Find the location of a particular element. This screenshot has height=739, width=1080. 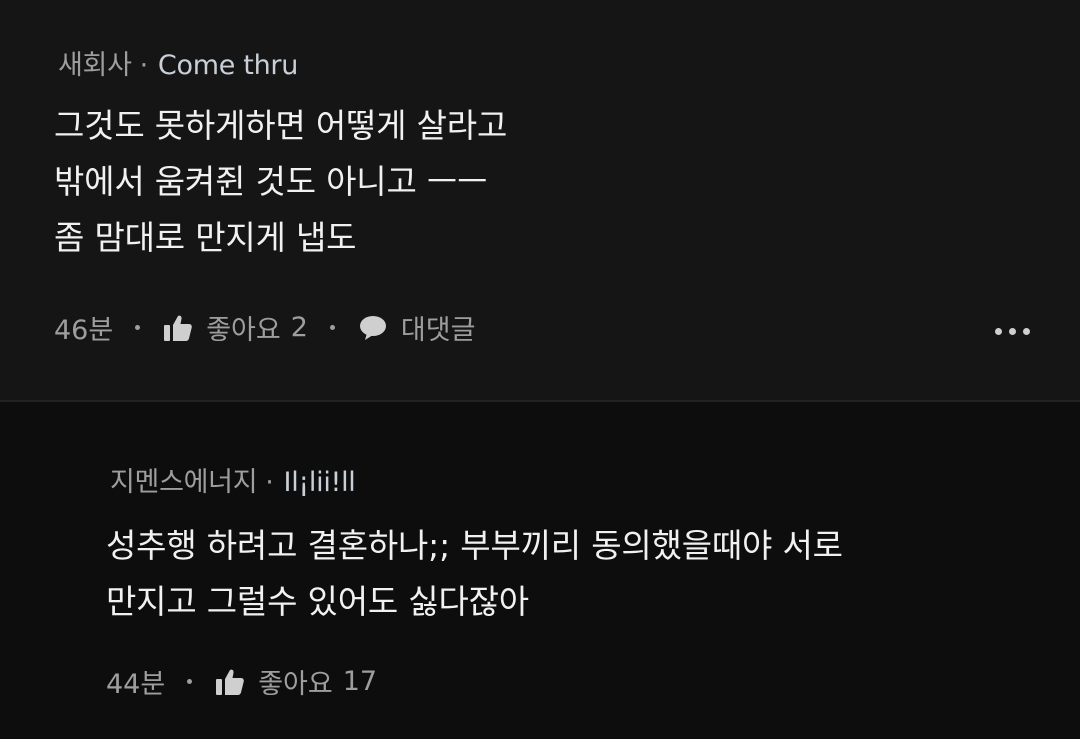

comment-time: 46분 is located at coordinates (84, 330).